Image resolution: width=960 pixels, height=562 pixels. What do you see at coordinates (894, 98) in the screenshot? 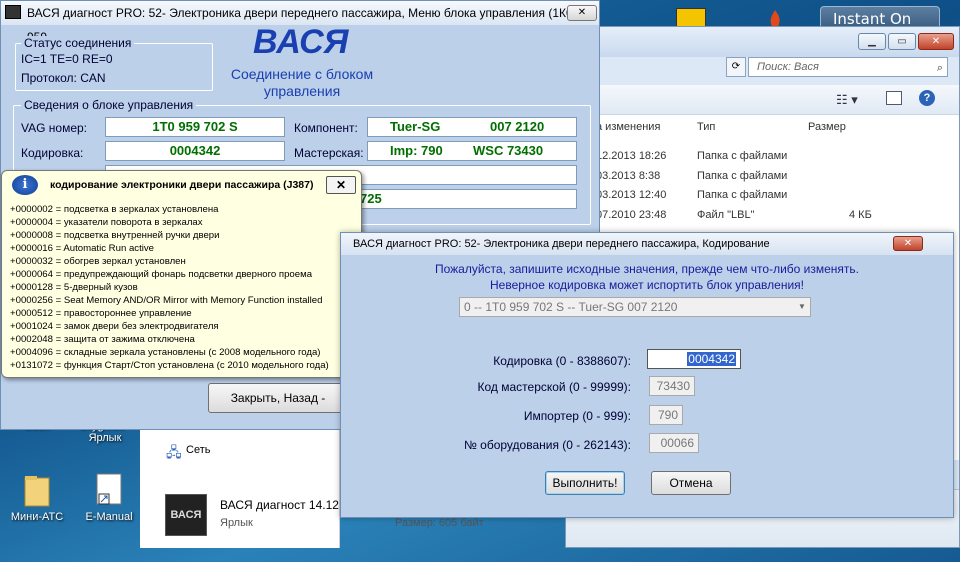
I see `preview-pane-icon` at bounding box center [894, 98].